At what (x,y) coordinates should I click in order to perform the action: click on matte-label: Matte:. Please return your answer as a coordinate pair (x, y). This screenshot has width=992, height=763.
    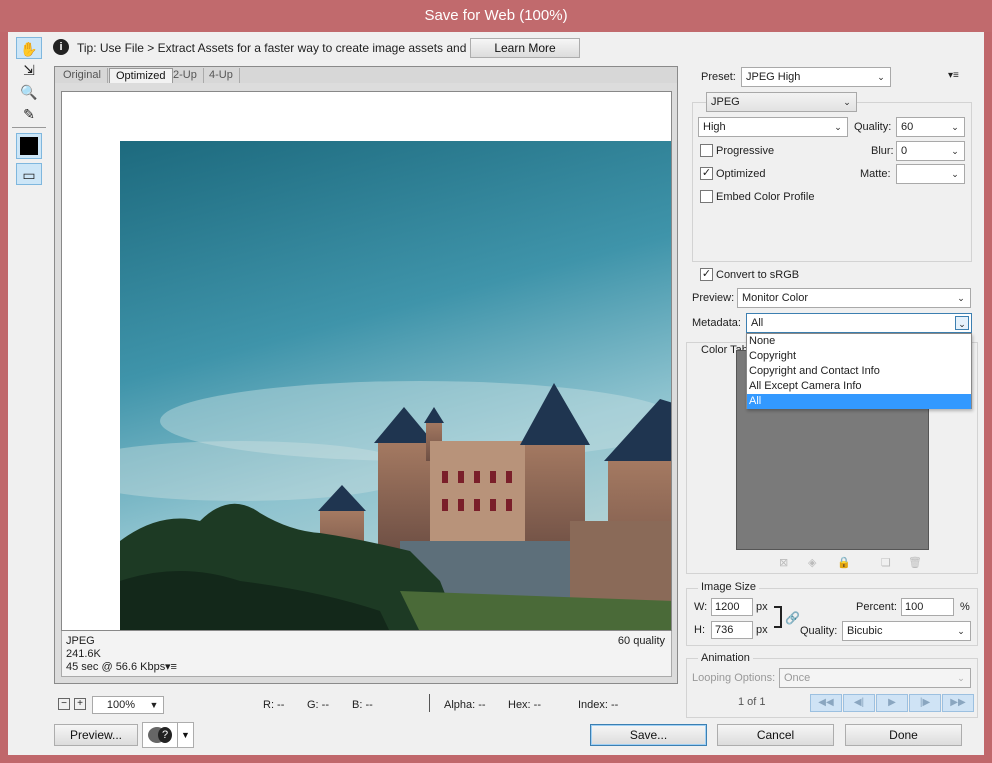
    Looking at the image, I should click on (875, 174).